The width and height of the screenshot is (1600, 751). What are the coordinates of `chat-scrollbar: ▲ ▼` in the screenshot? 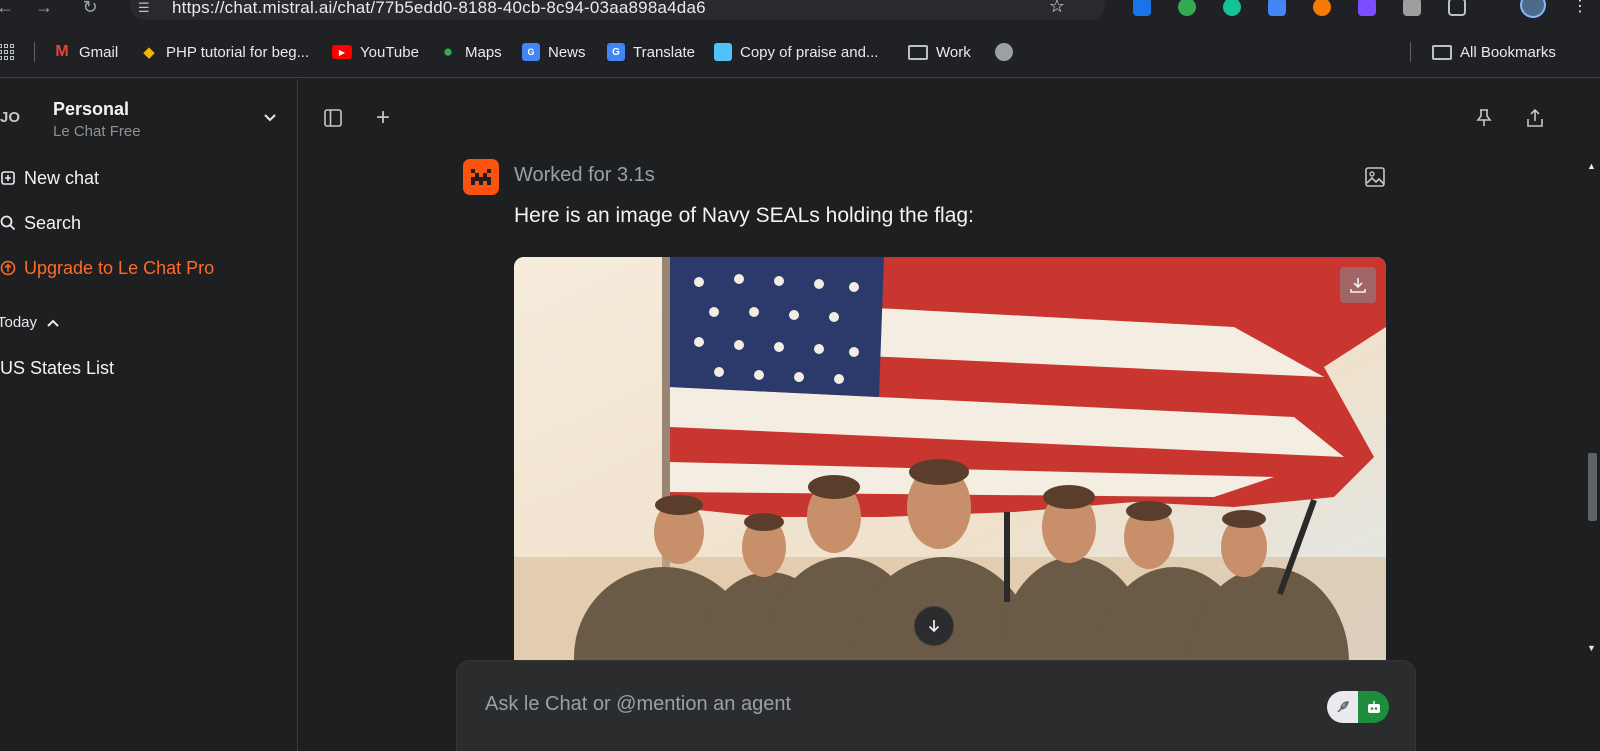 It's located at (1592, 408).